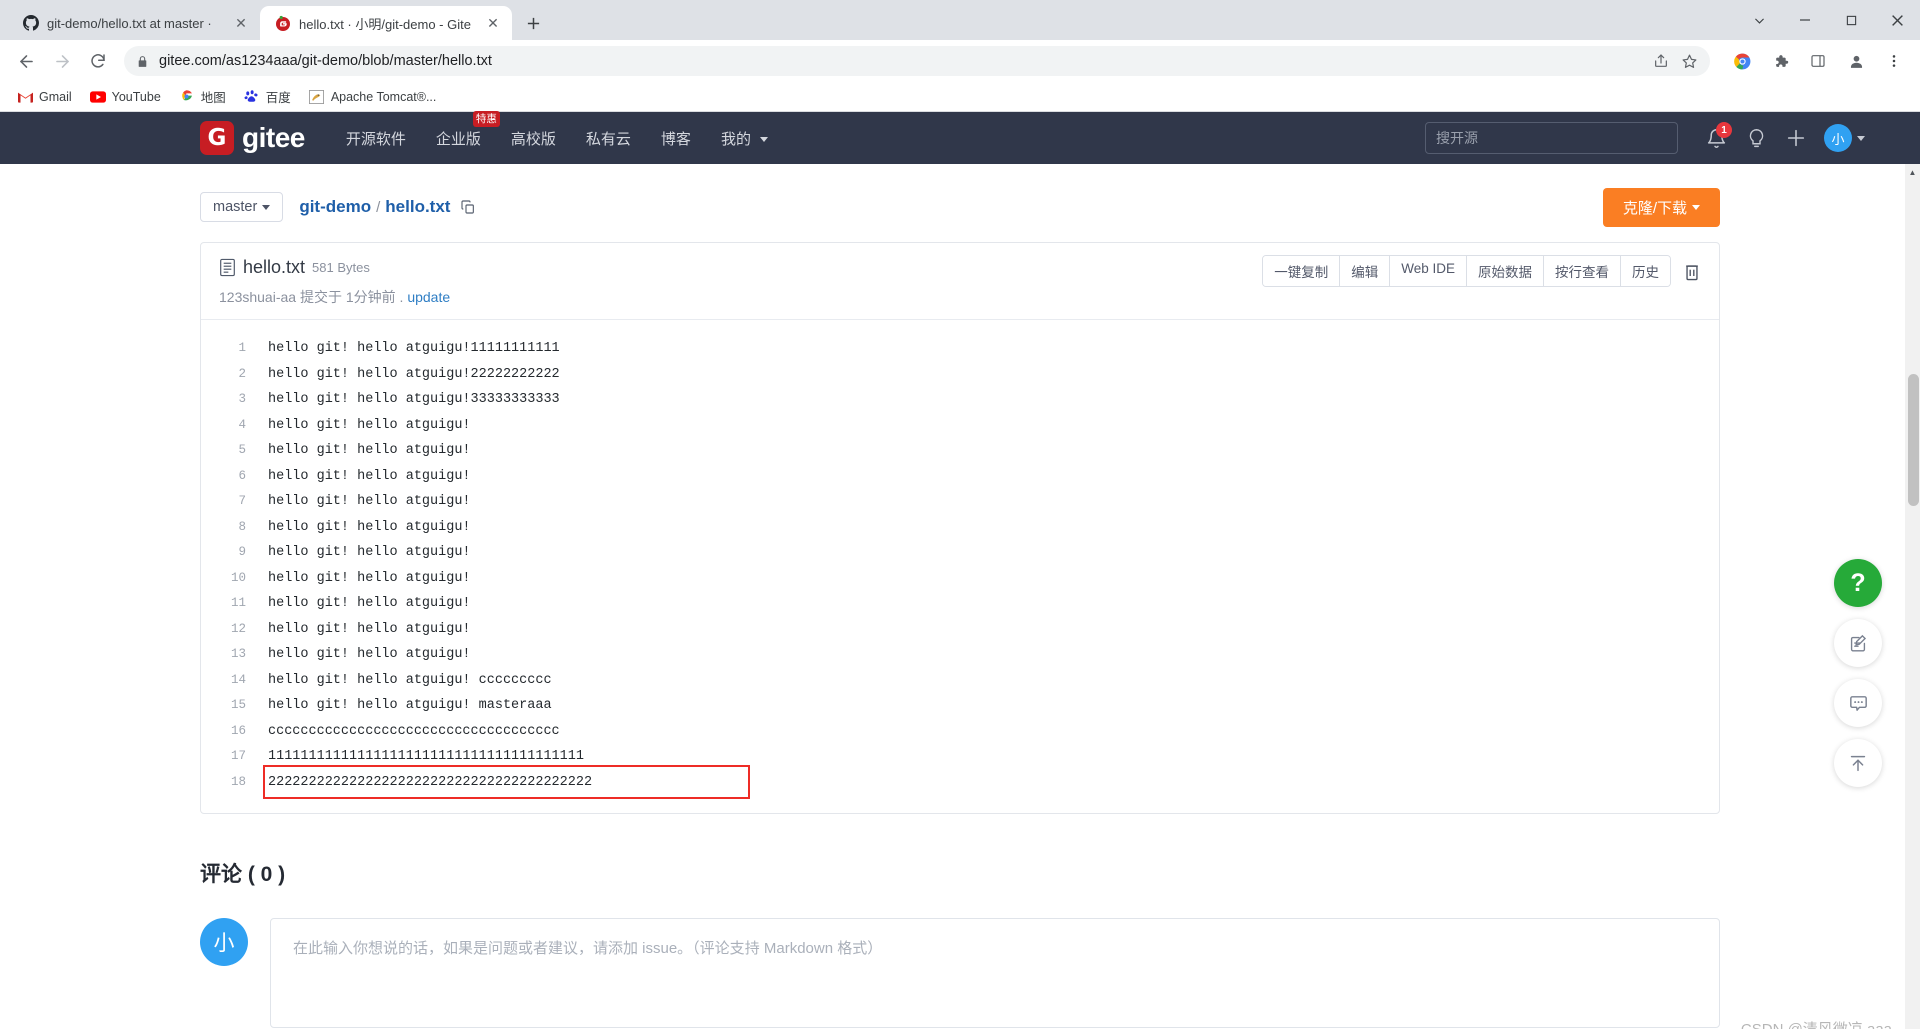 This screenshot has width=1920, height=1029. I want to click on gitee-header-right: 搜开源 1 小, so click(1645, 138).